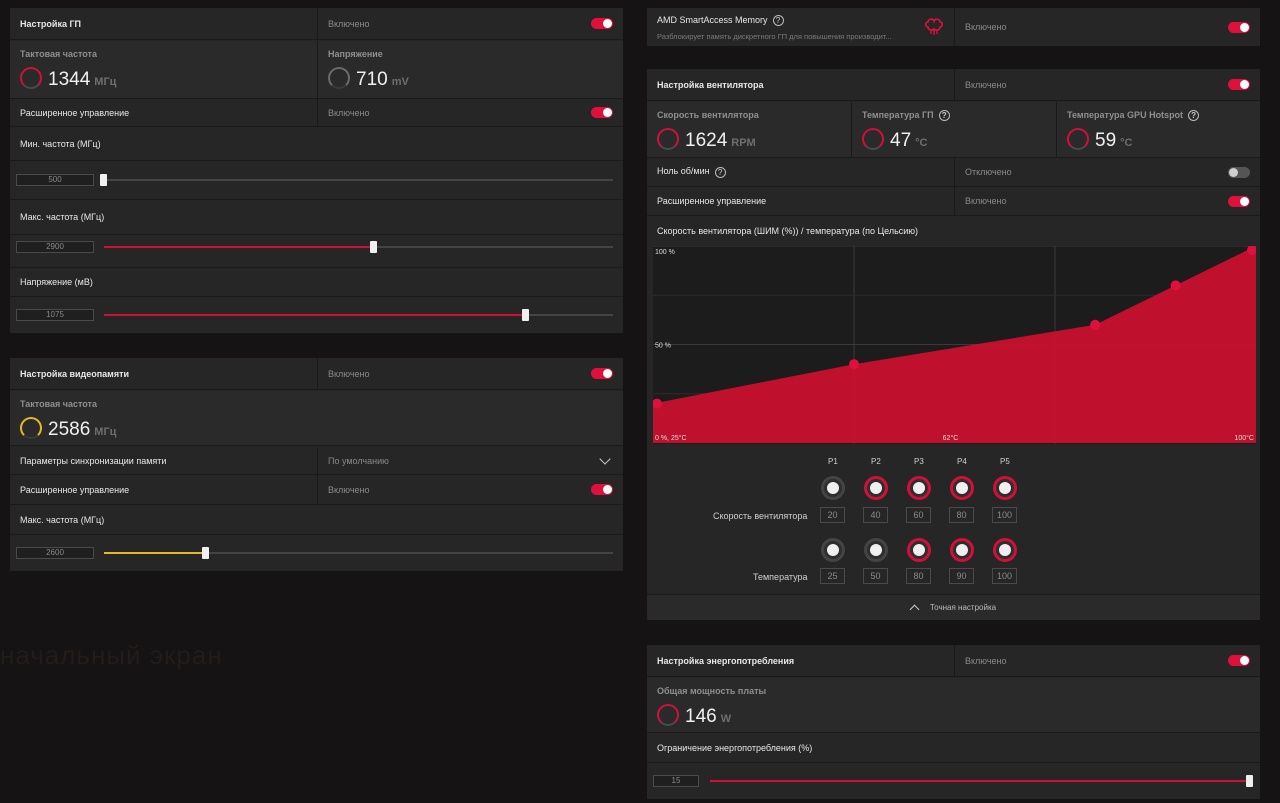 This screenshot has width=1280, height=803. I want to click on fan-header: Настройка вентилятора Включено, so click(953, 85).